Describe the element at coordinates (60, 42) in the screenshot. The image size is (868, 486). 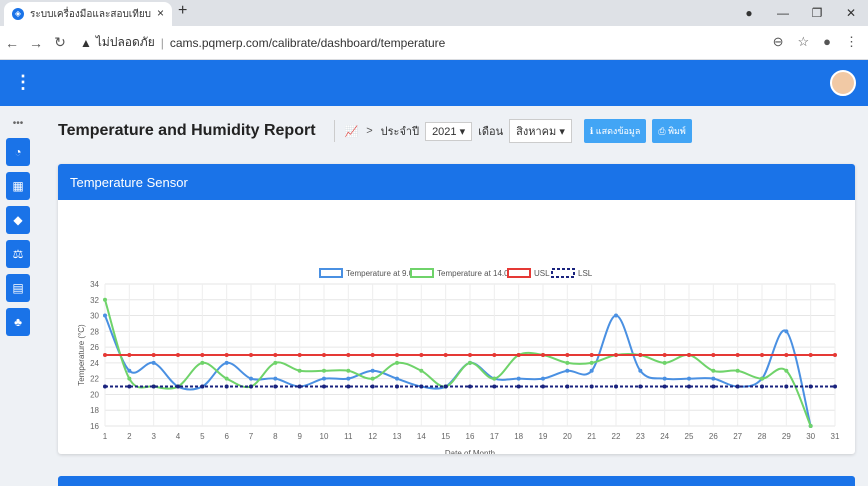
I see `reload-icon: ↻` at that location.